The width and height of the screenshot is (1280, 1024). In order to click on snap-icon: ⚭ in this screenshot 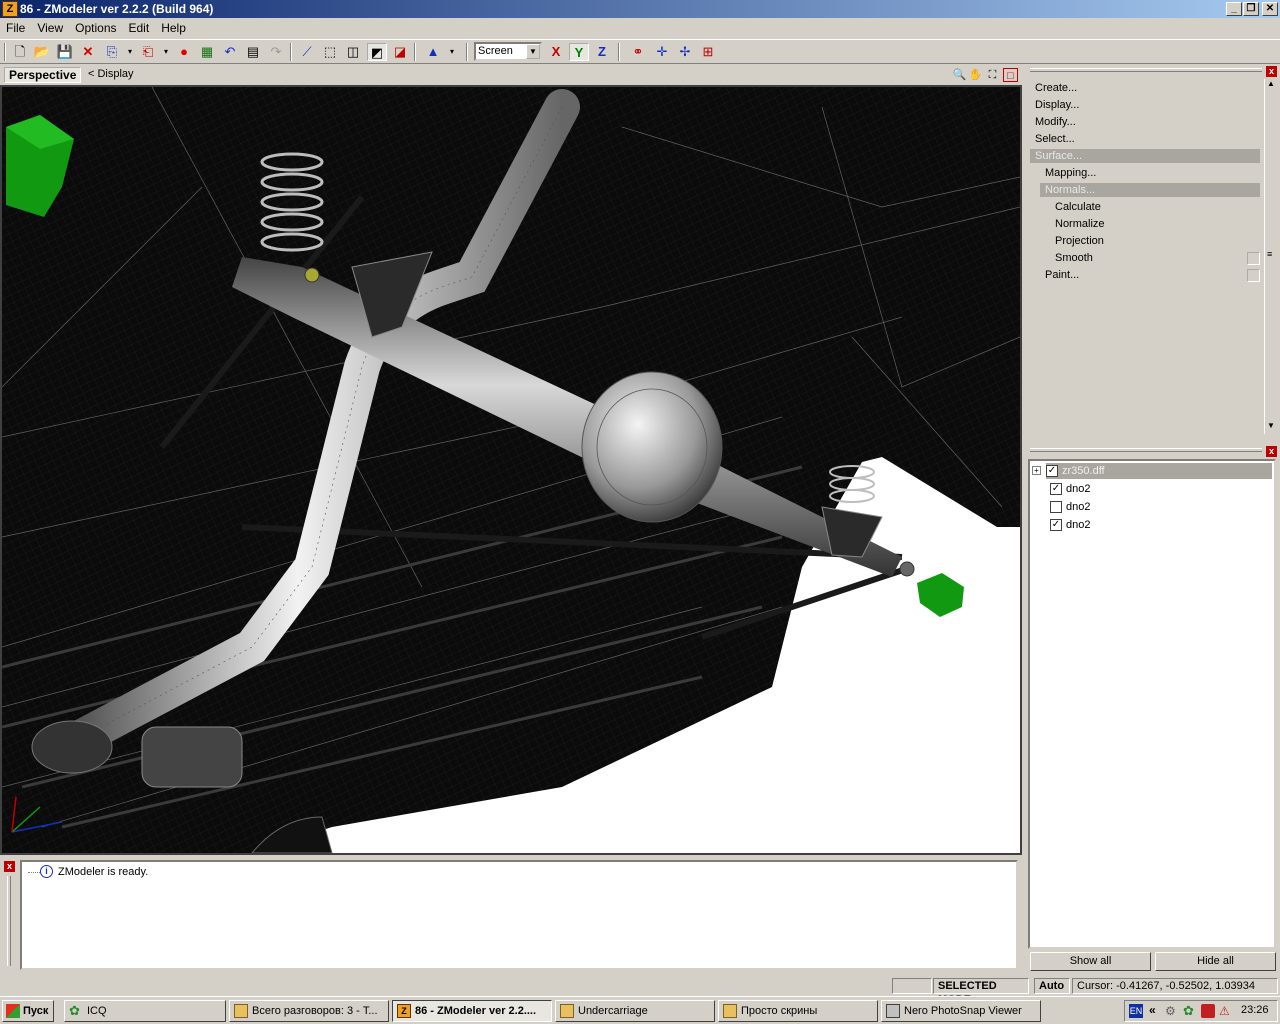, I will do `click(638, 52)`.